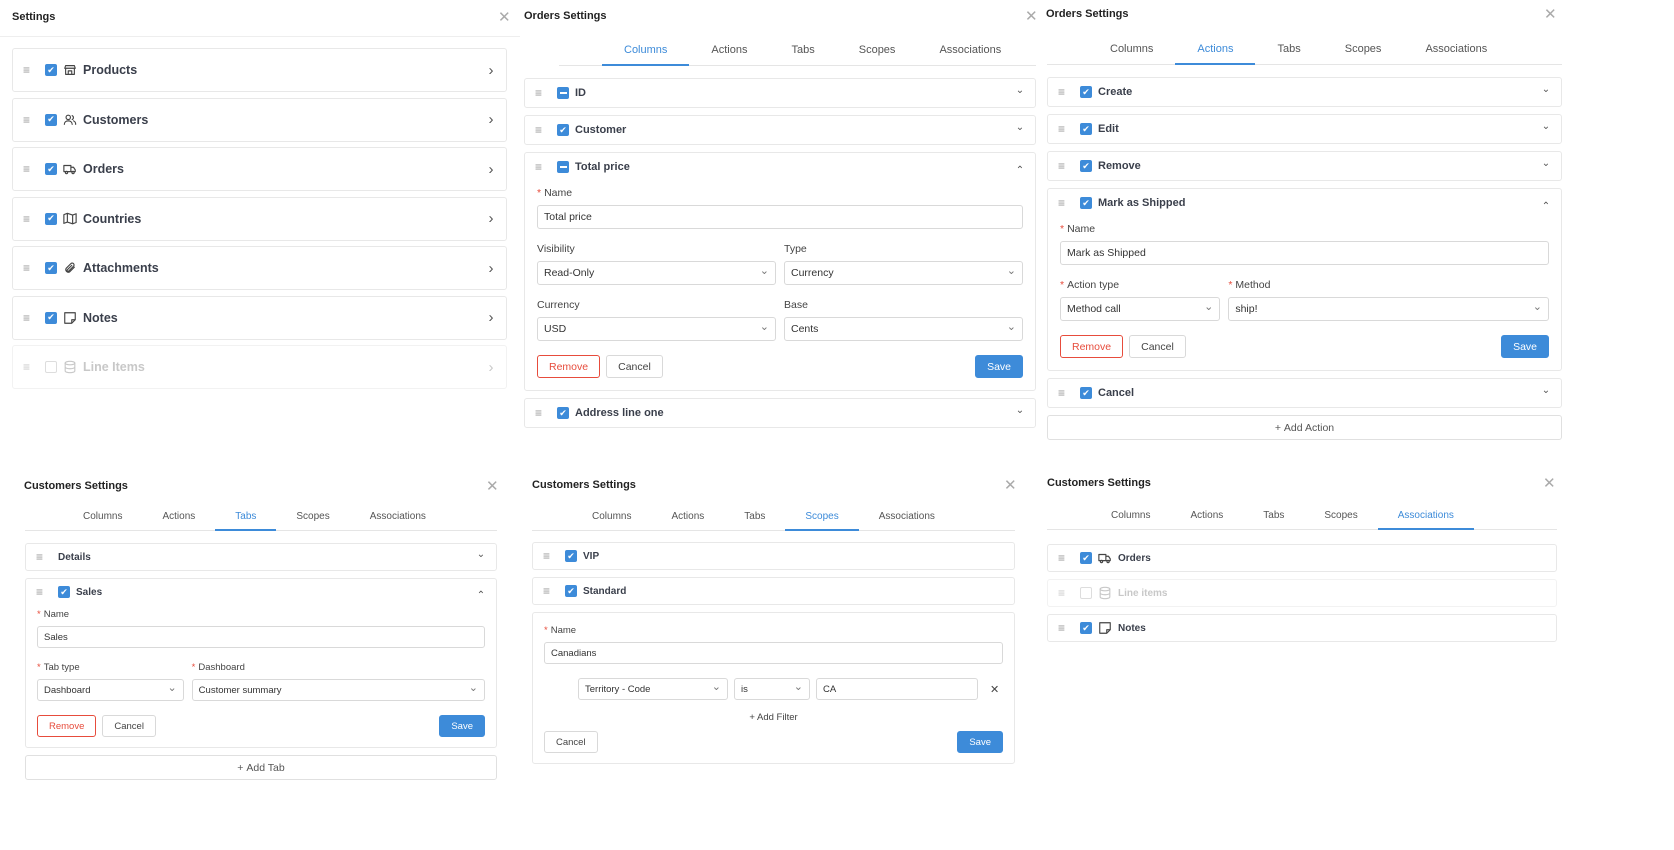 Image resolution: width=1674 pixels, height=850 pixels. I want to click on item-header: ≡ ✔ Orders ›, so click(259, 169).